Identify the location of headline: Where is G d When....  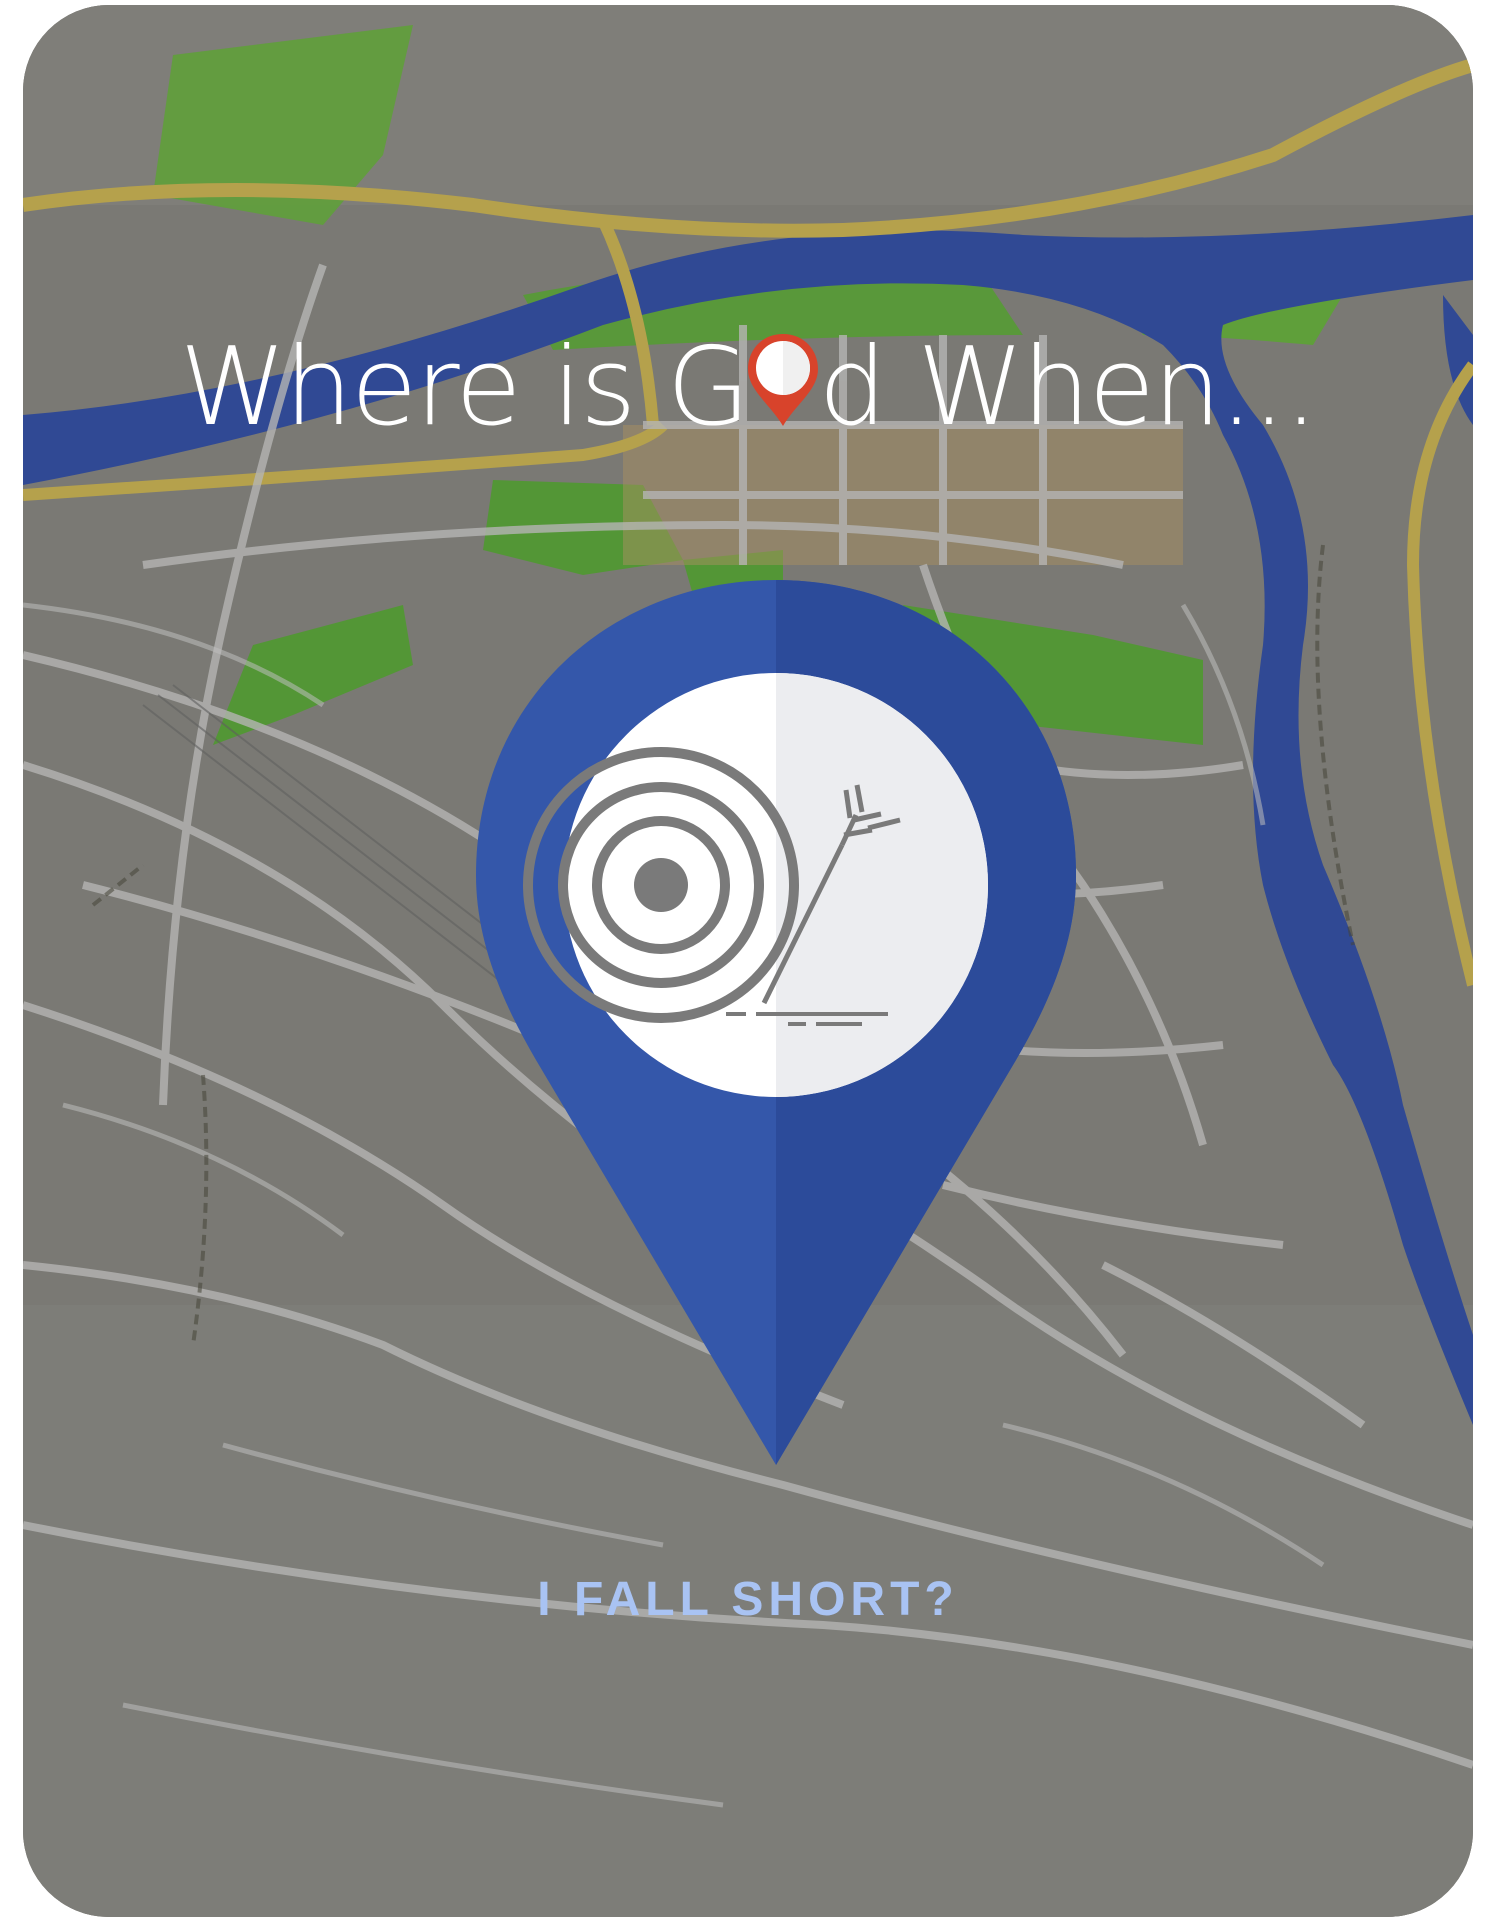
(748, 388).